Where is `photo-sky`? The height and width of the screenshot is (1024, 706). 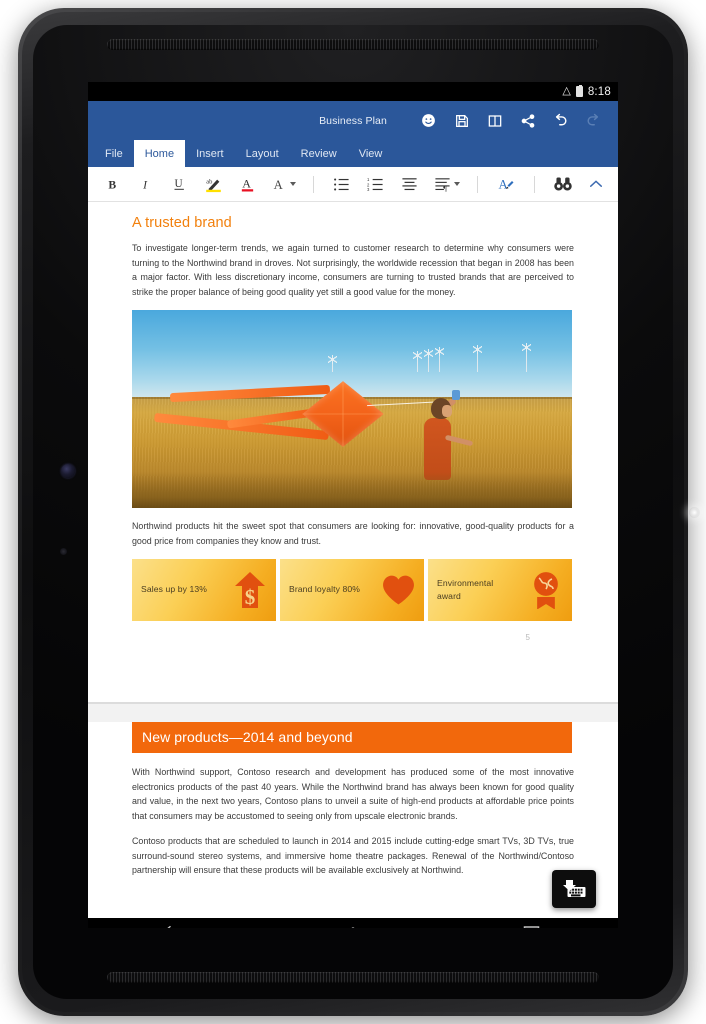
photo-sky is located at coordinates (352, 354).